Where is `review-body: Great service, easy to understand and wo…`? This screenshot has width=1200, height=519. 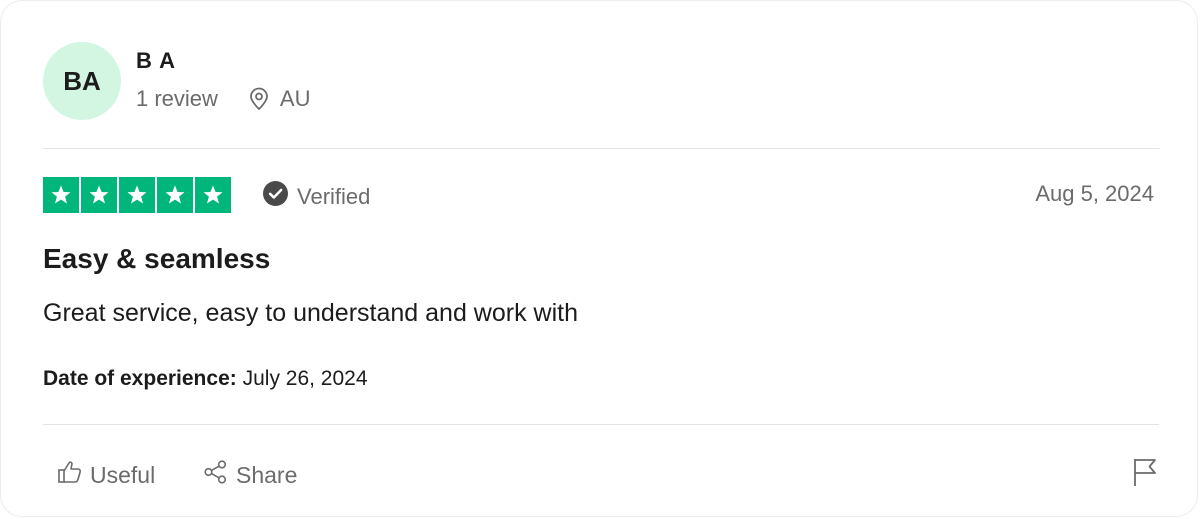 review-body: Great service, easy to understand and wo… is located at coordinates (310, 313).